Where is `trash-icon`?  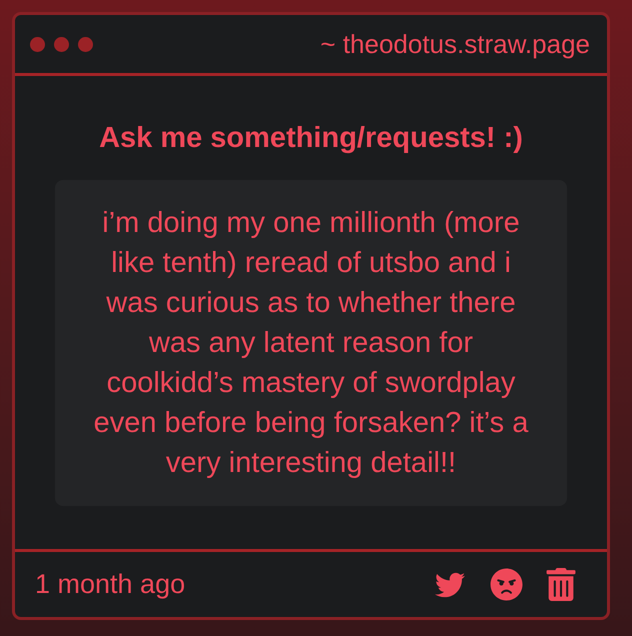 trash-icon is located at coordinates (561, 584).